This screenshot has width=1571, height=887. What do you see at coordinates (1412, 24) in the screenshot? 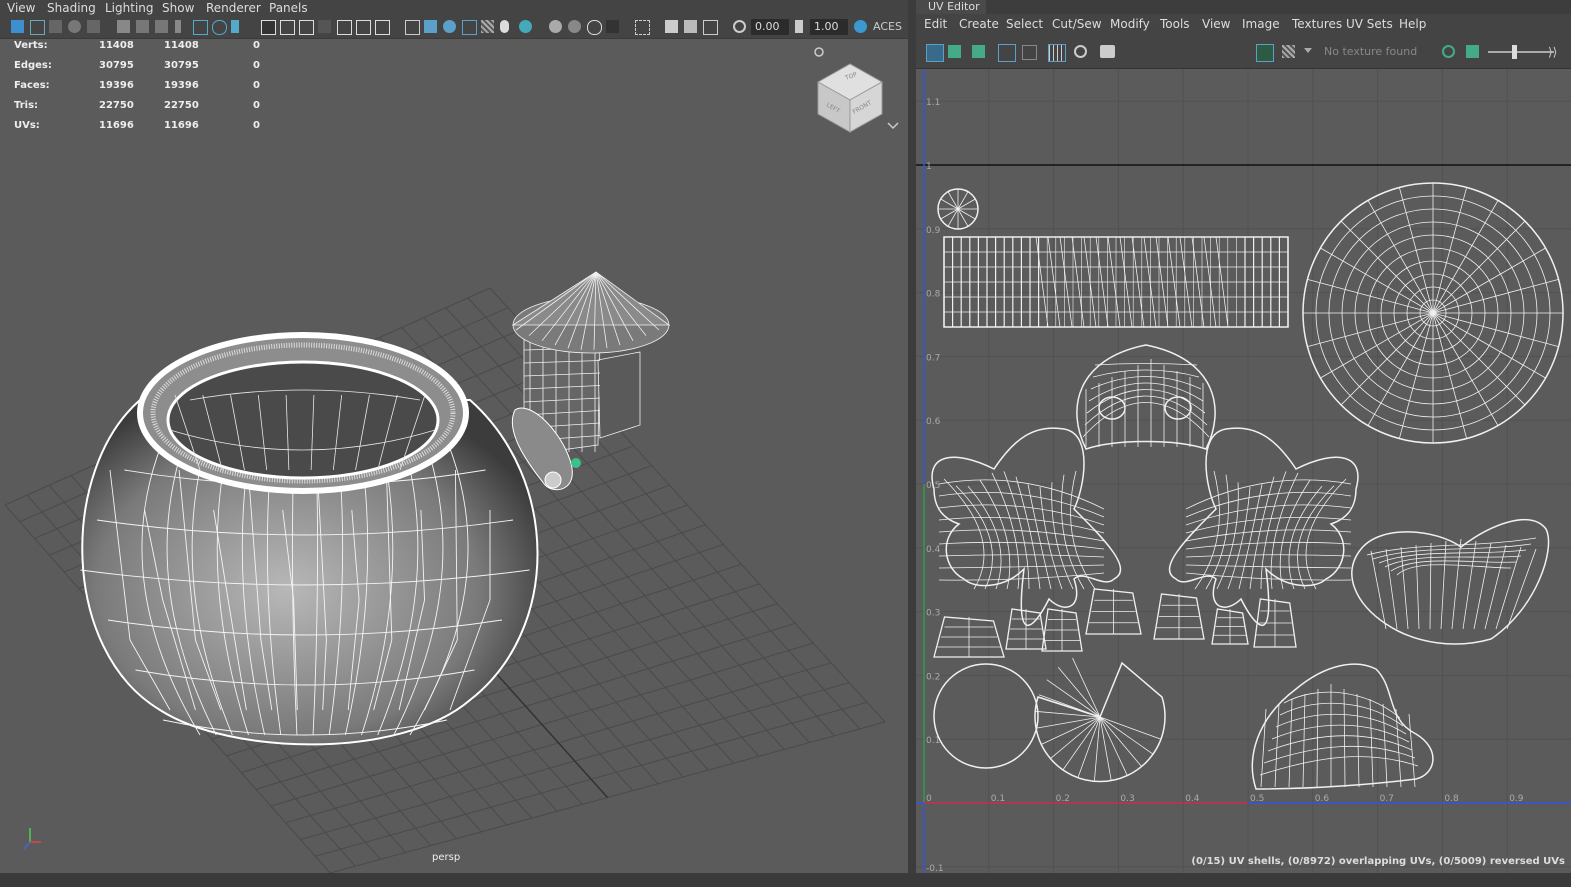
I see `uv-menu-help: Help` at bounding box center [1412, 24].